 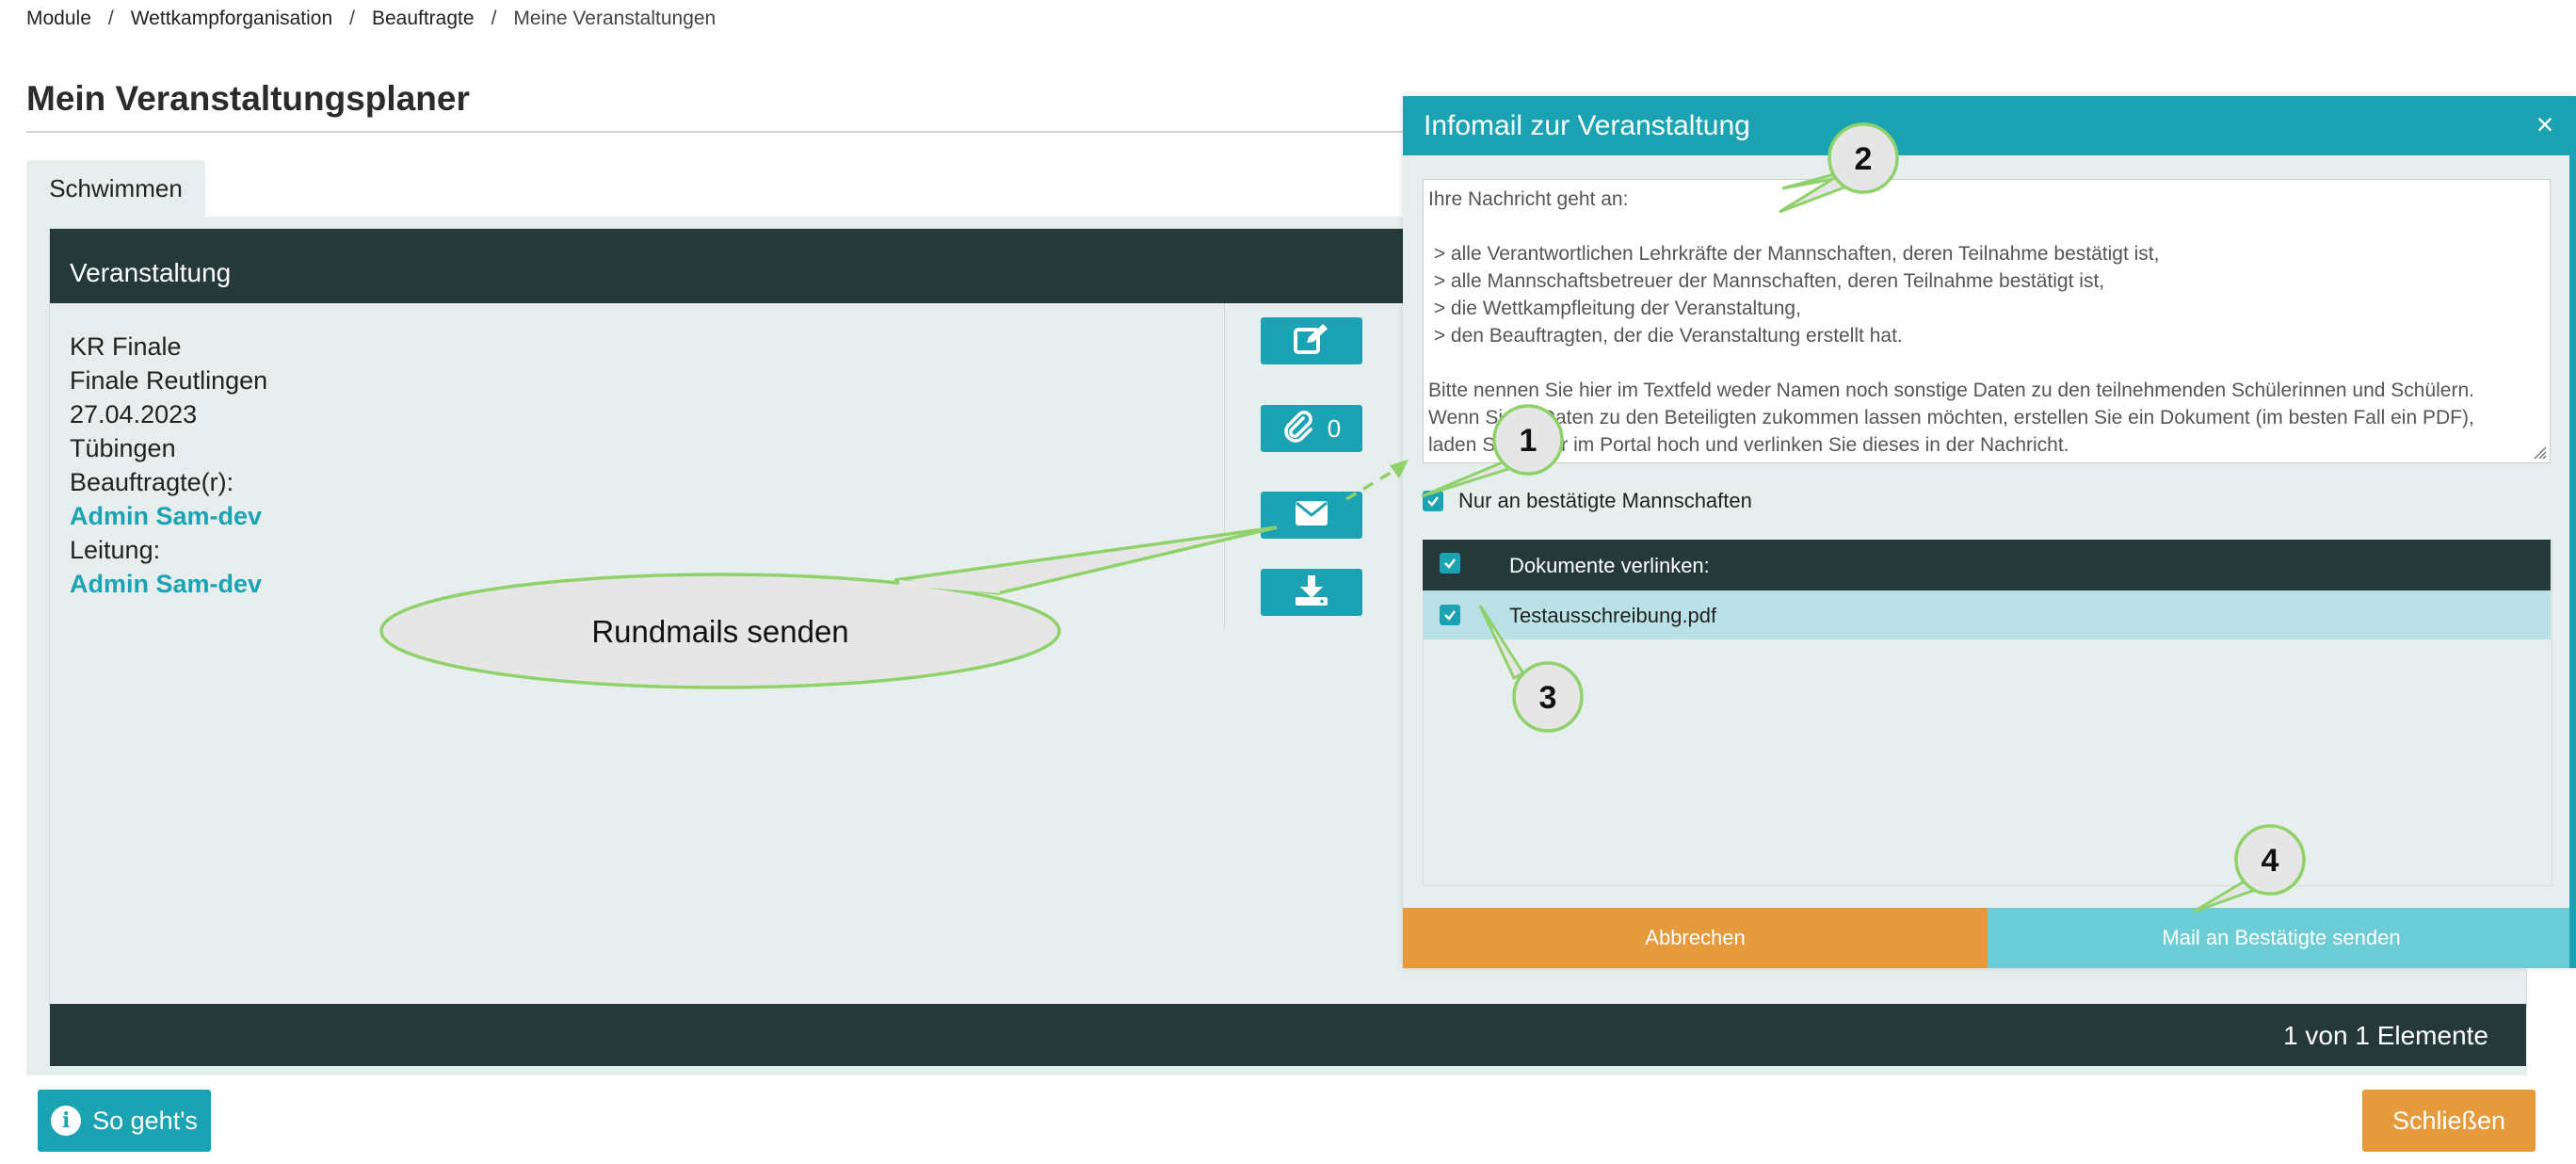 What do you see at coordinates (2545, 124) in the screenshot?
I see `modal-close-button: ×` at bounding box center [2545, 124].